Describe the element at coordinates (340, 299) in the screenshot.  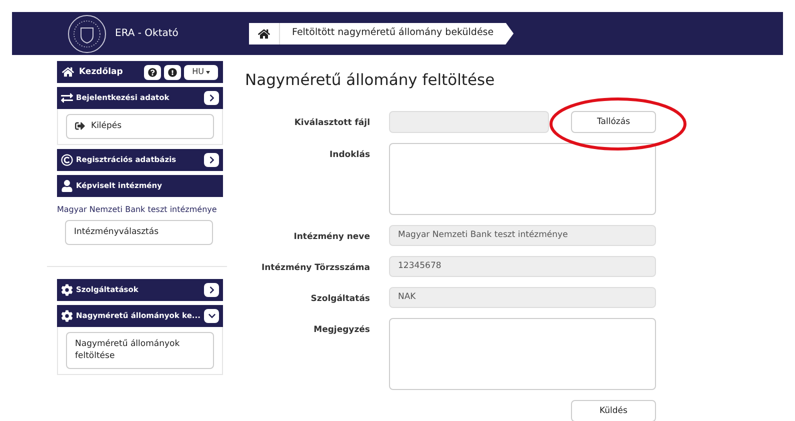
I see `field-label: Szolgáltatás` at that location.